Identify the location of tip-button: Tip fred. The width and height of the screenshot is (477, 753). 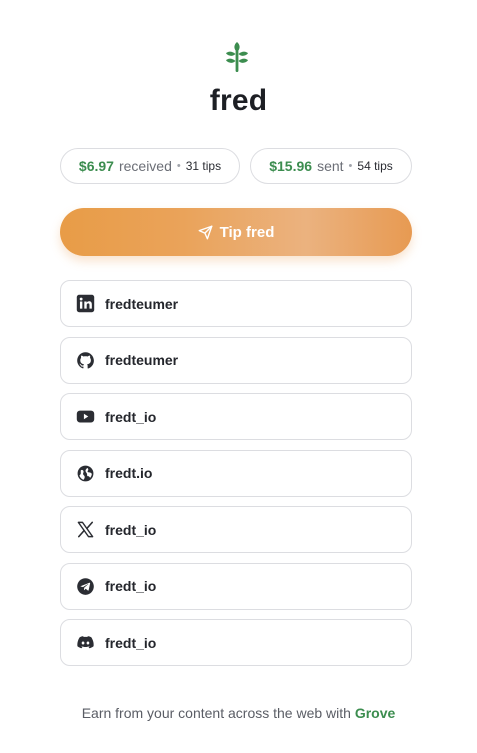
(236, 232).